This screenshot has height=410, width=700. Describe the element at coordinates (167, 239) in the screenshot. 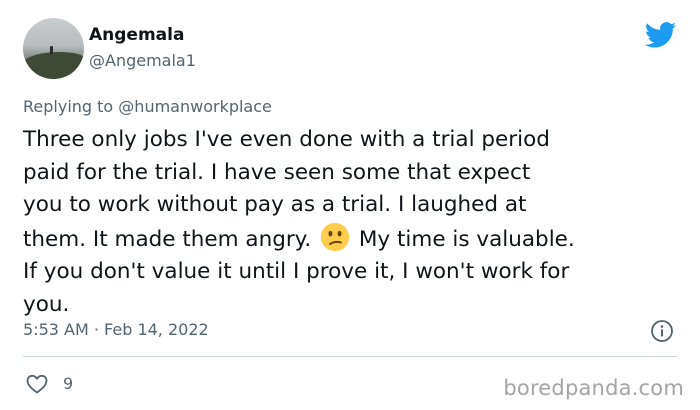

I see `tweet-text-segment: them. It made them angry.` at that location.